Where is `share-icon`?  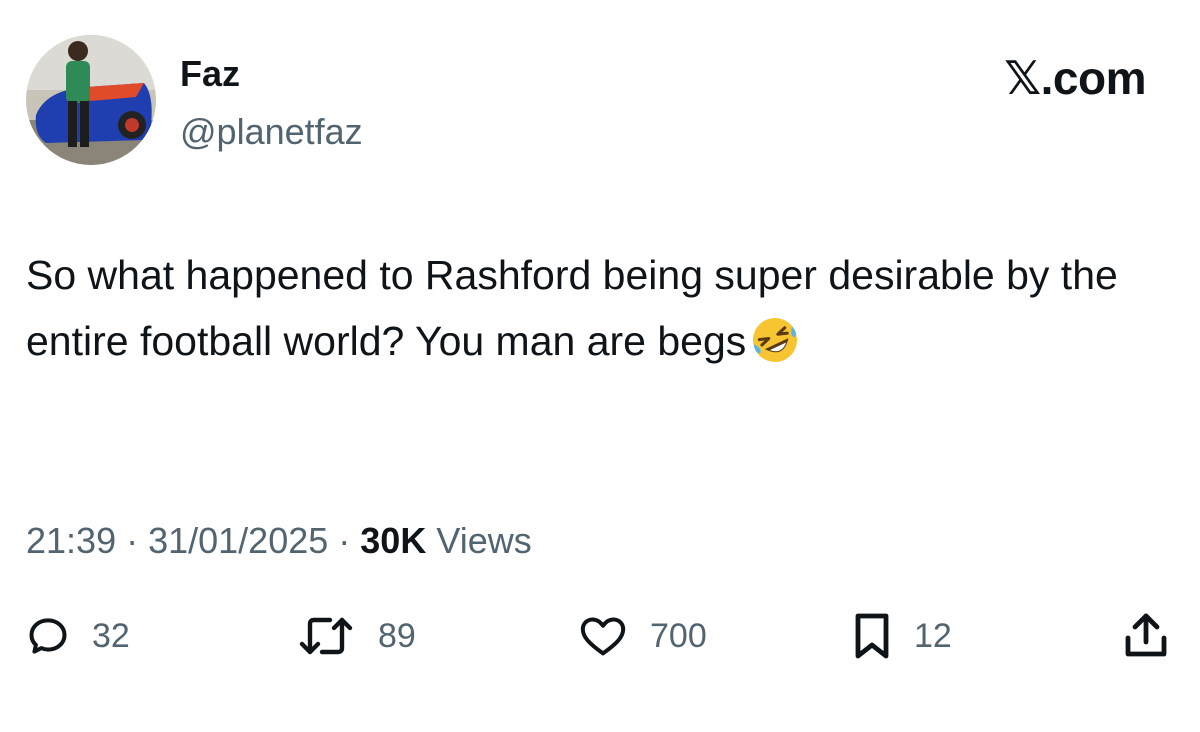 share-icon is located at coordinates (1146, 635).